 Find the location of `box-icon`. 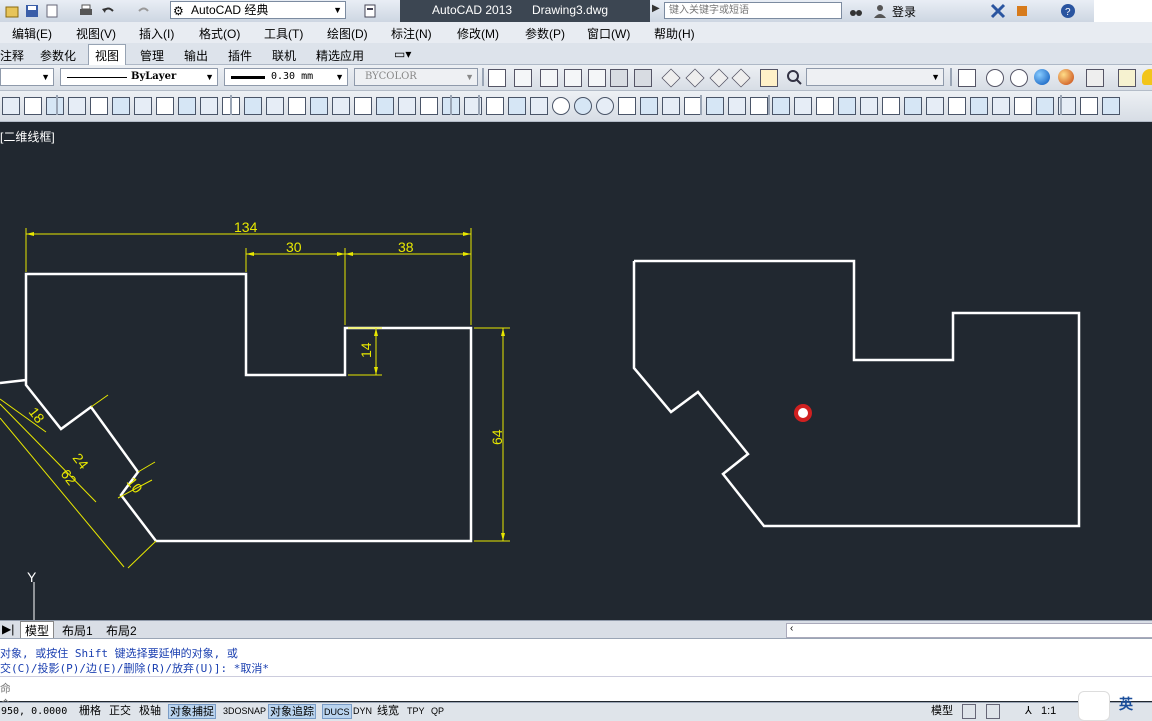

box-icon is located at coordinates (253, 106).